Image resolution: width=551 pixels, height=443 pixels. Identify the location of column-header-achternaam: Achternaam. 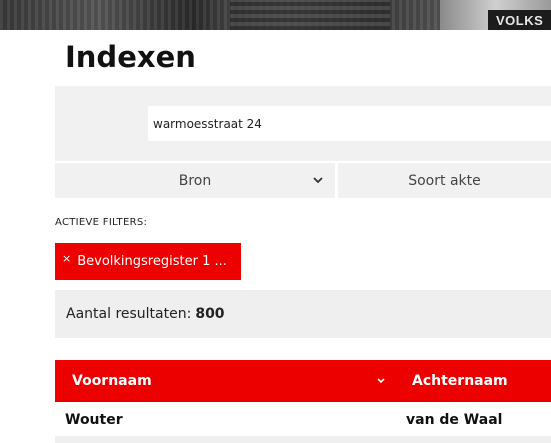
(460, 381).